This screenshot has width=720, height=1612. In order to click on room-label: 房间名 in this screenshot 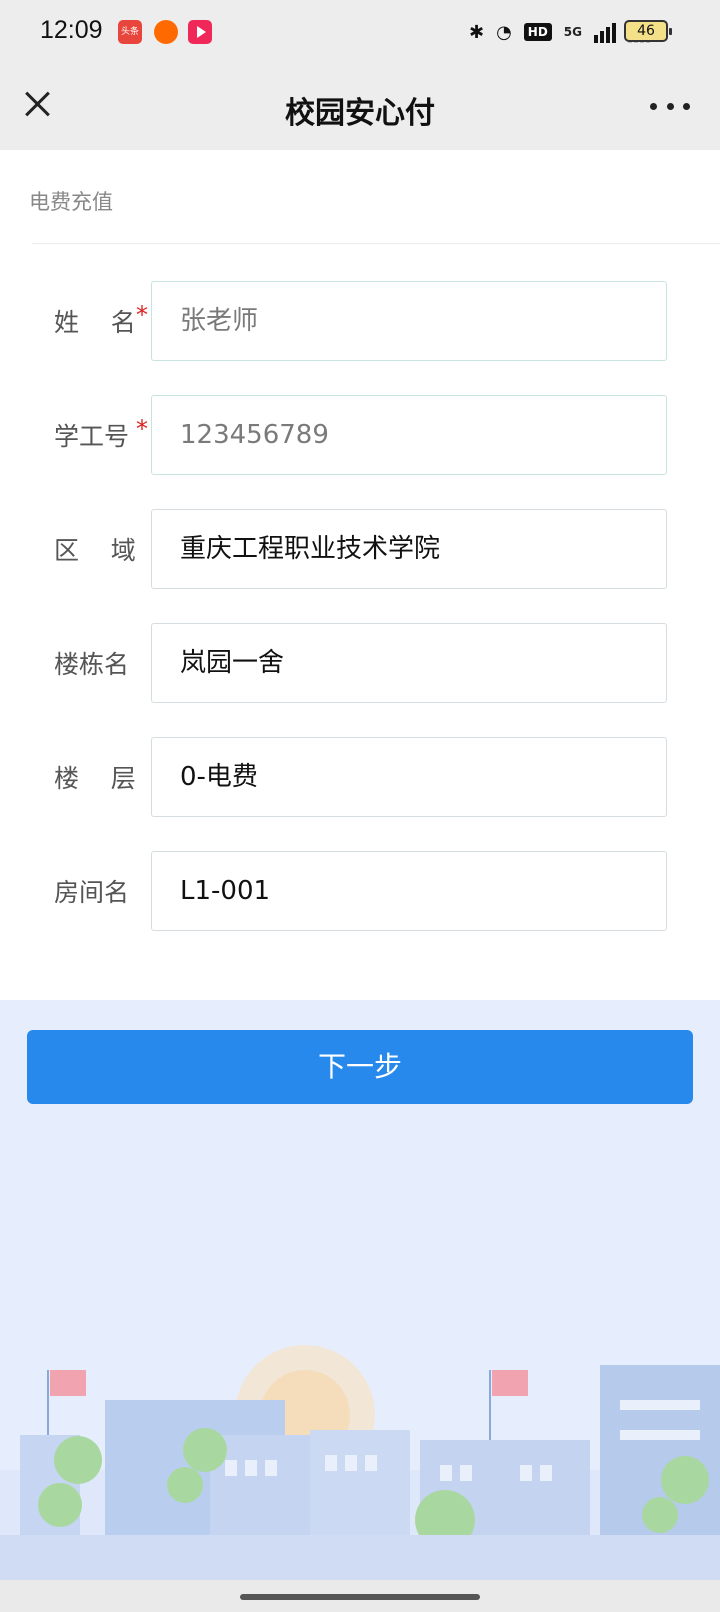, I will do `click(92, 892)`.